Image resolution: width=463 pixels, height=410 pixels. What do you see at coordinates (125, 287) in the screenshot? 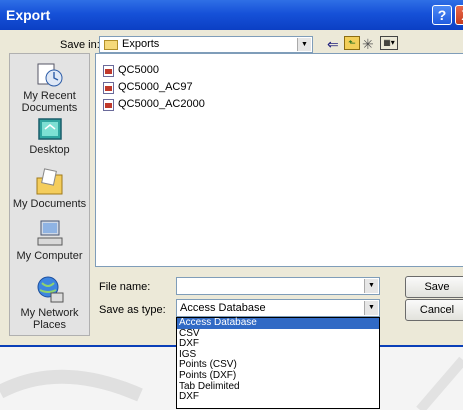
I see `file-name-label: File name:` at bounding box center [125, 287].